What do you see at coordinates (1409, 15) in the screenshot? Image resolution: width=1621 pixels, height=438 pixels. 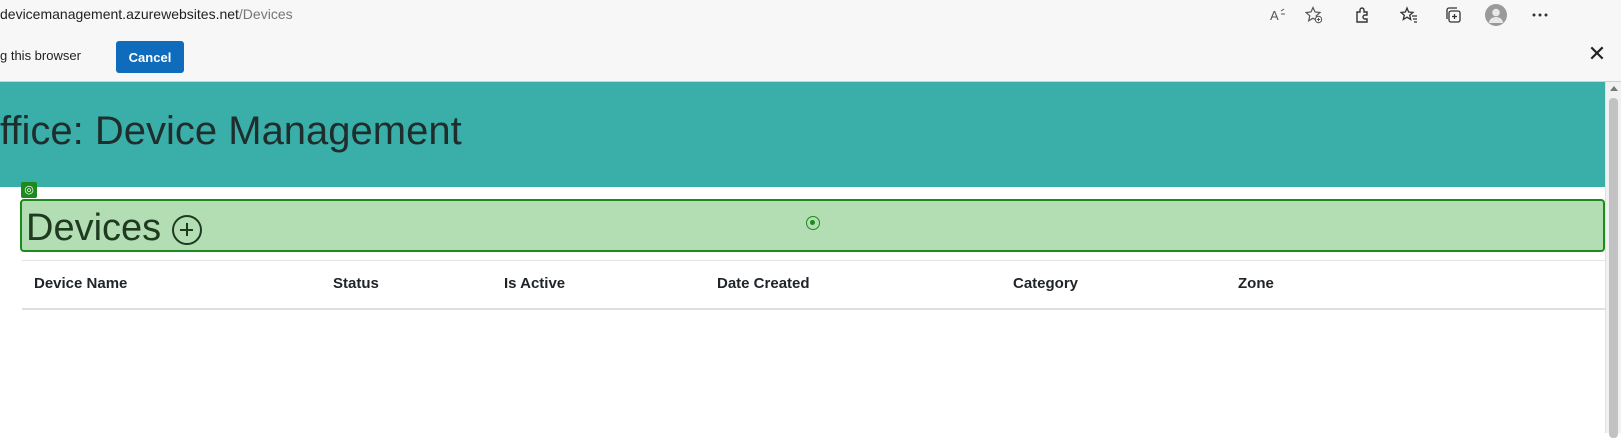 I see `favorites-icon` at bounding box center [1409, 15].